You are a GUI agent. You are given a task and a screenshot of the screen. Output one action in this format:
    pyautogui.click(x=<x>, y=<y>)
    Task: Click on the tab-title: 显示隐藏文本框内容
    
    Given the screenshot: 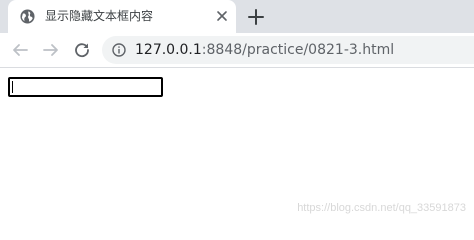 What is the action you would take?
    pyautogui.click(x=99, y=16)
    